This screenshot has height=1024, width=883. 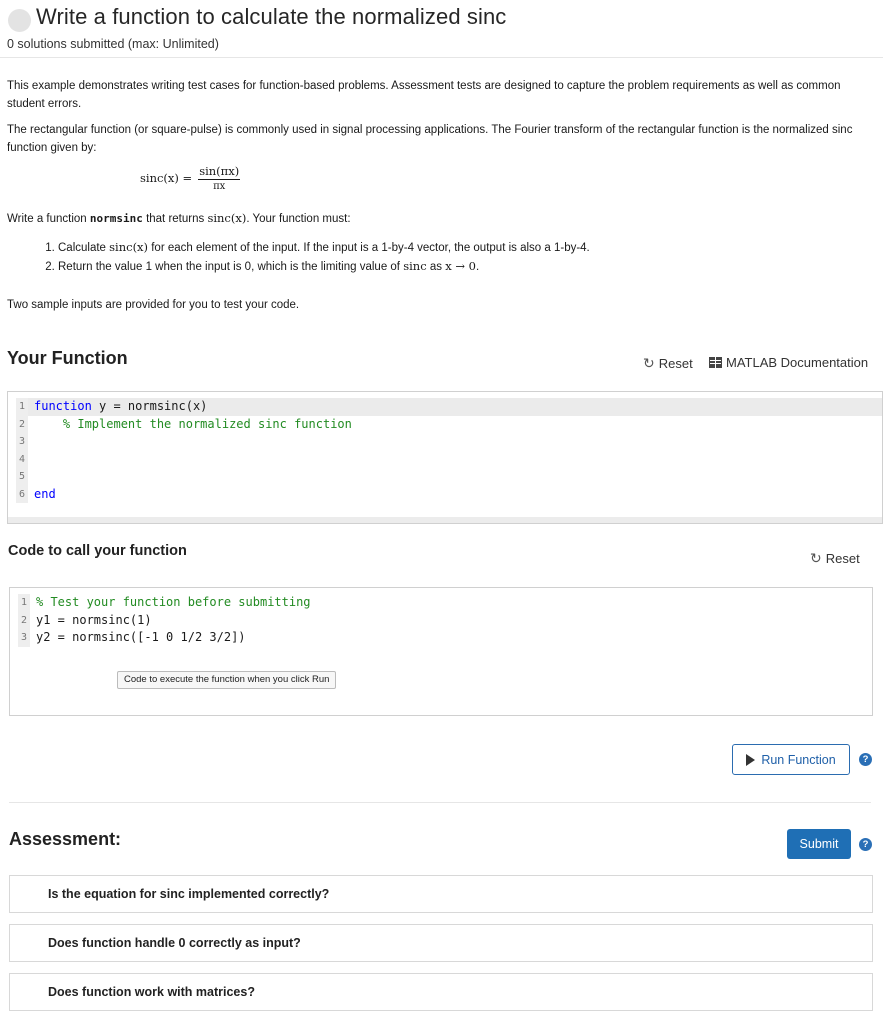 What do you see at coordinates (48, 219) in the screenshot?
I see `p3-text-1: Write a function` at bounding box center [48, 219].